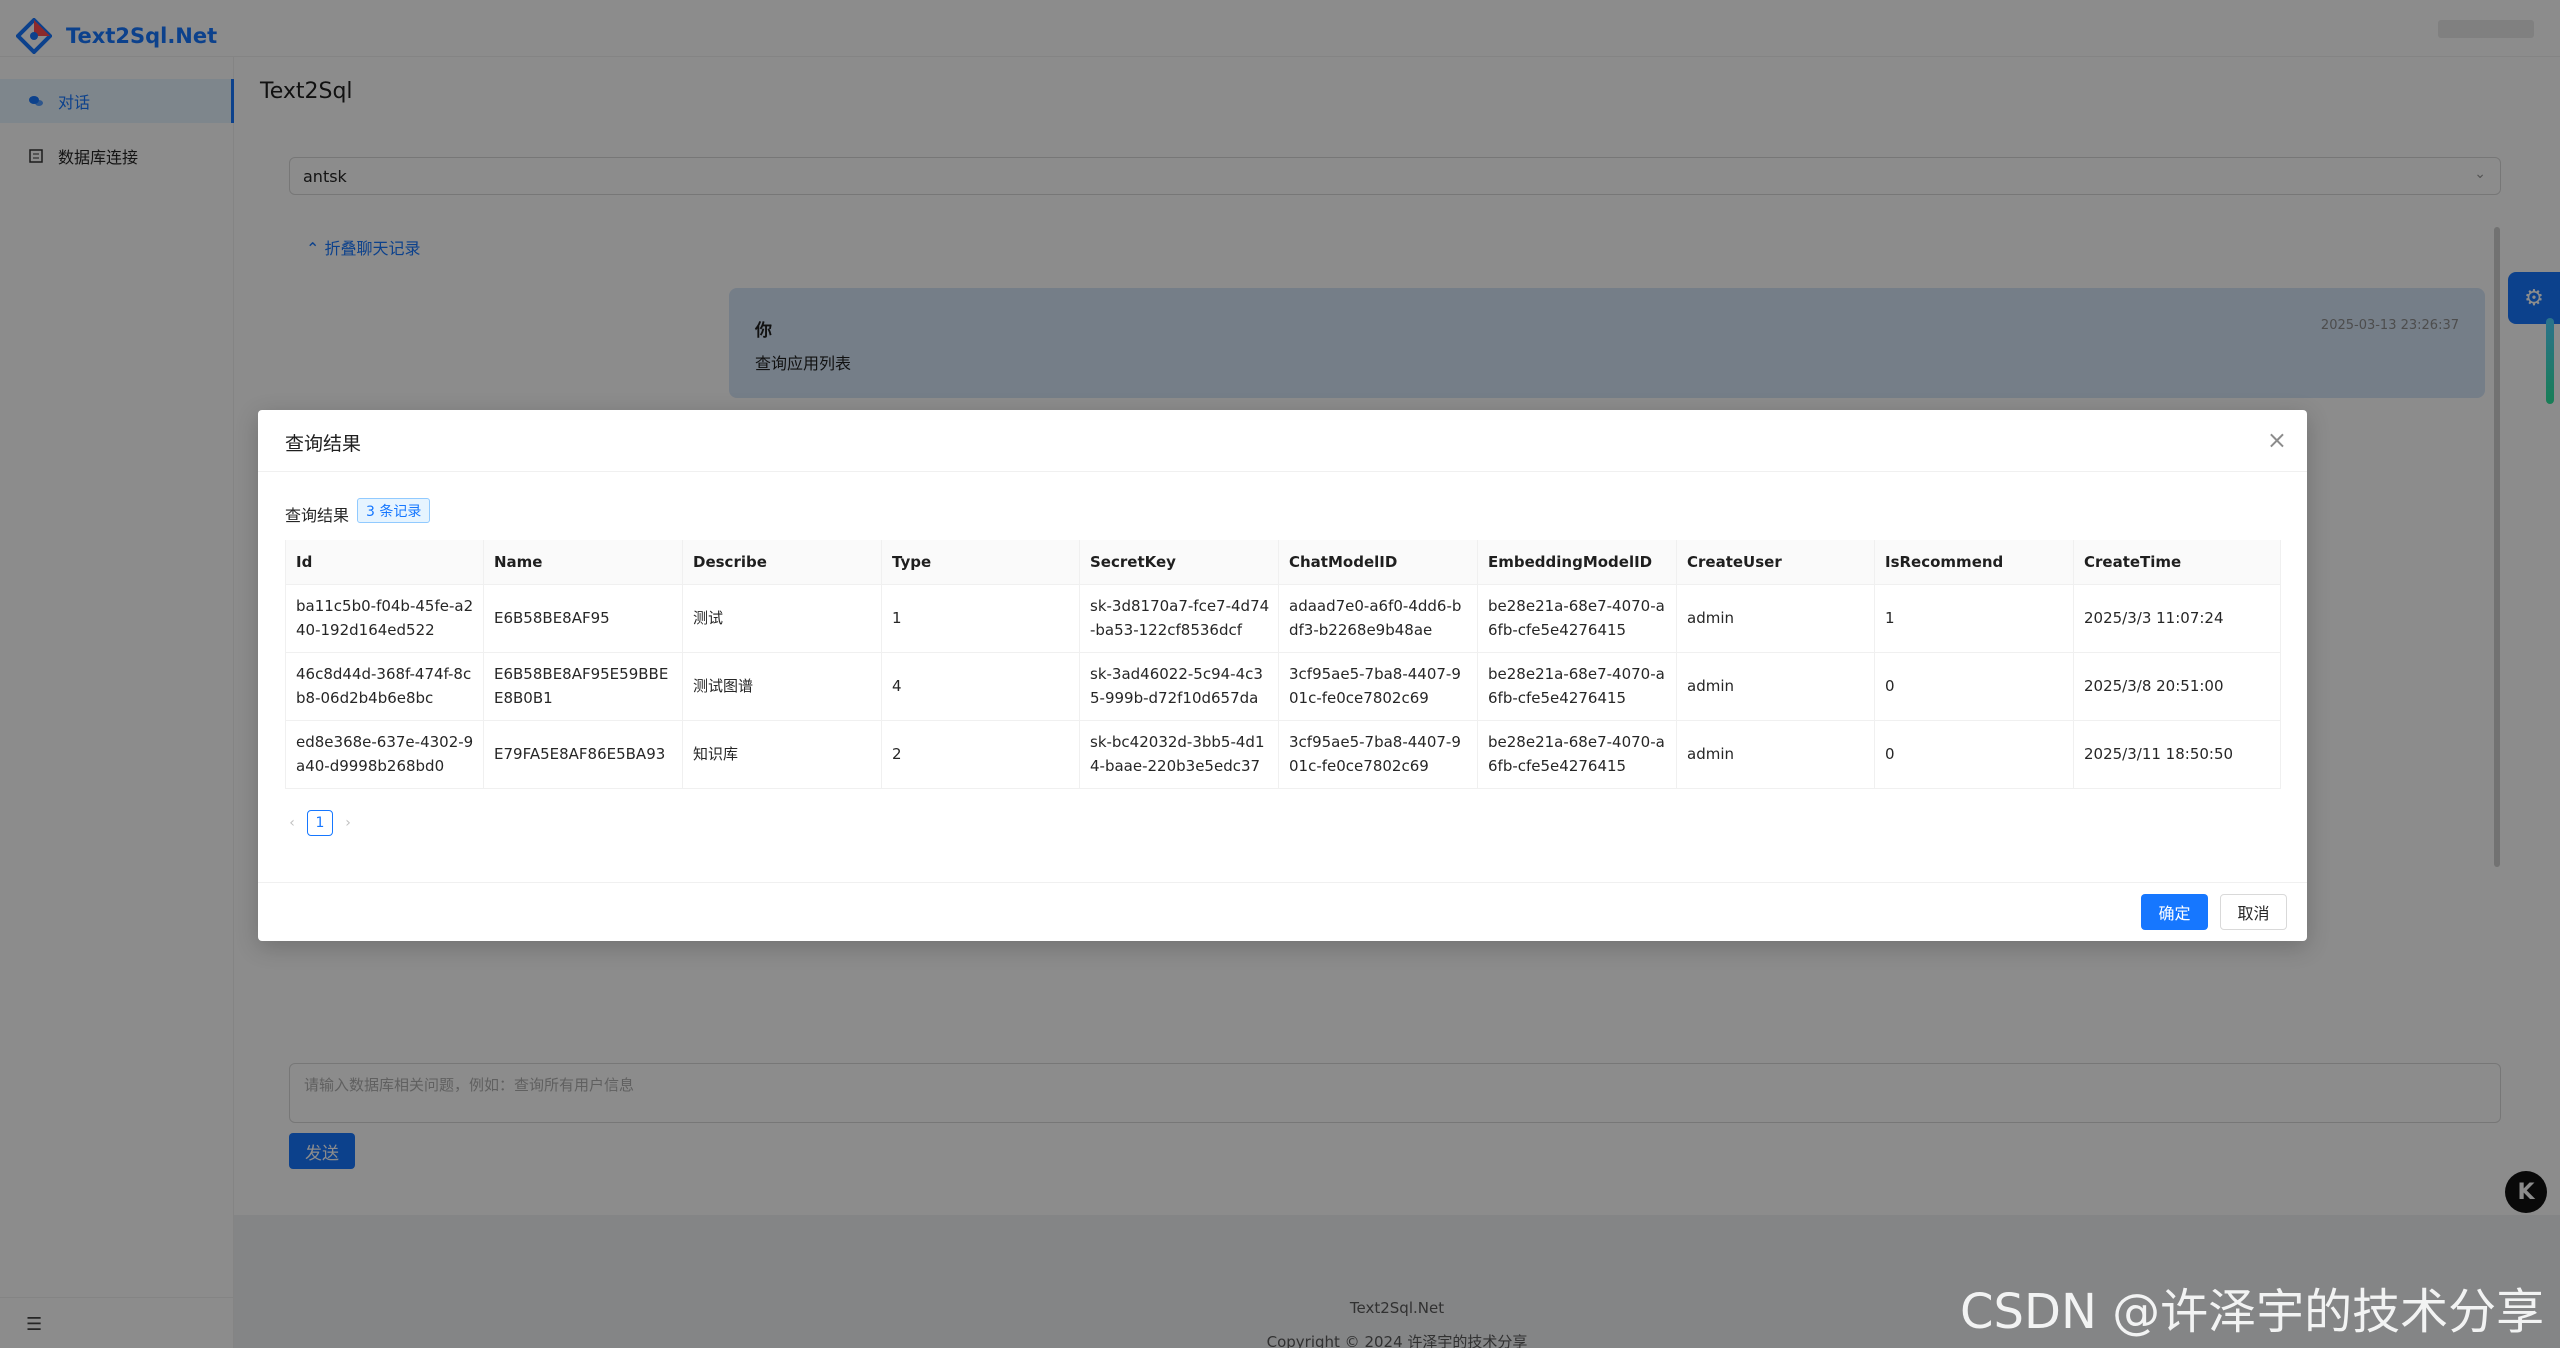 This screenshot has height=1348, width=2560. What do you see at coordinates (384, 754) in the screenshot?
I see `table-cell: ed8e368e-637e-4302-9a40-d9998b268bd0` at bounding box center [384, 754].